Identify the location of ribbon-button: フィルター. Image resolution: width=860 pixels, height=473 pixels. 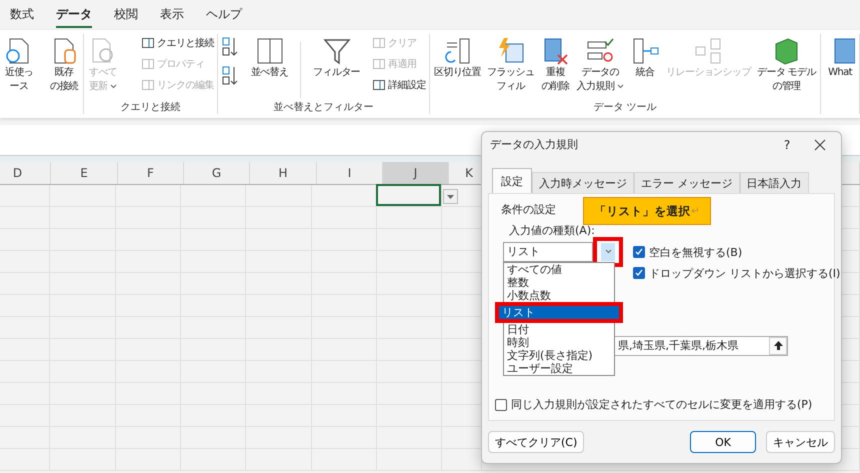
(337, 58).